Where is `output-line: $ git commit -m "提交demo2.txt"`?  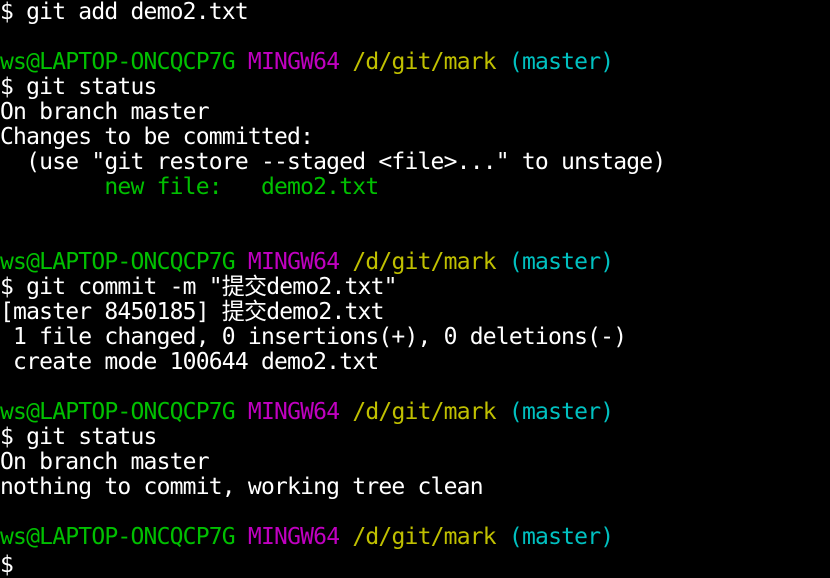 output-line: $ git commit -m "提交demo2.txt" is located at coordinates (415, 287).